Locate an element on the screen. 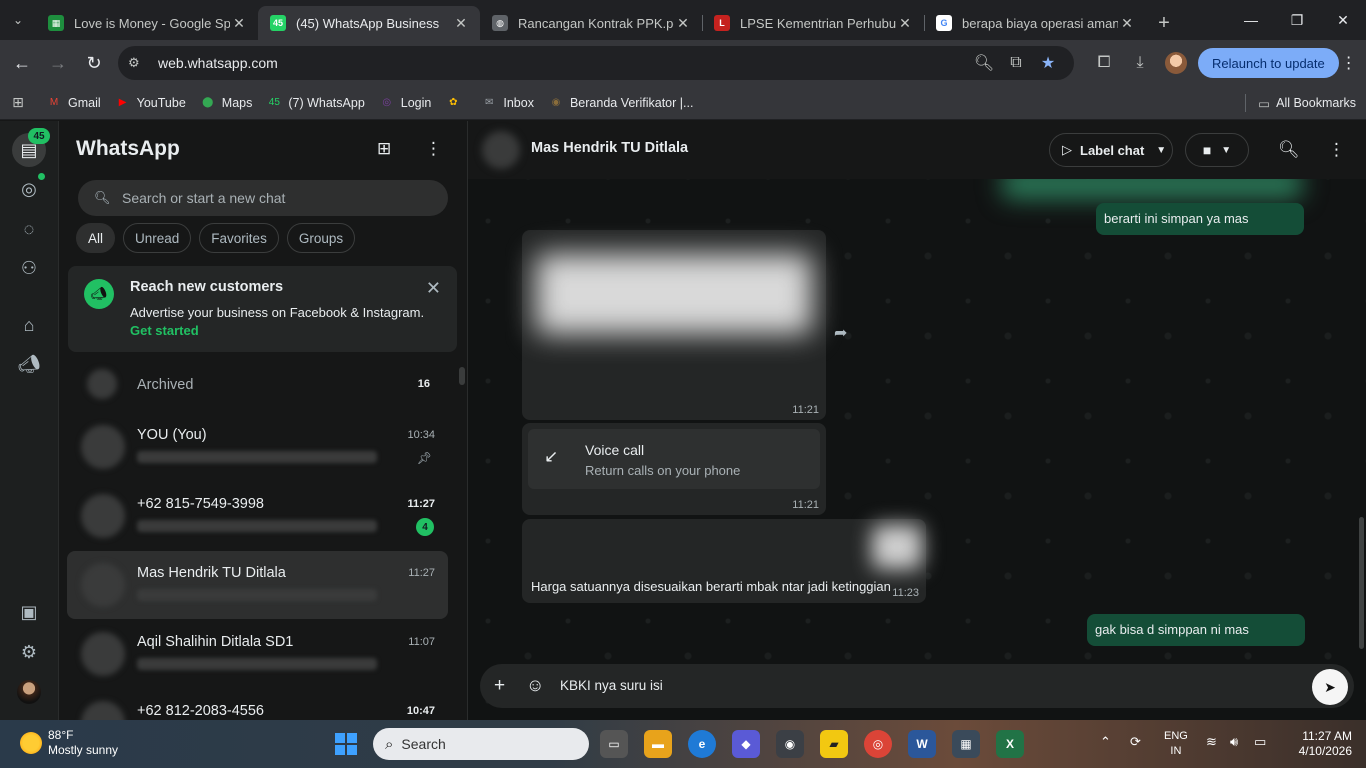 This screenshot has height=768, width=1366. message-outgoing: berarti ini simpan ya mas is located at coordinates (1200, 219).